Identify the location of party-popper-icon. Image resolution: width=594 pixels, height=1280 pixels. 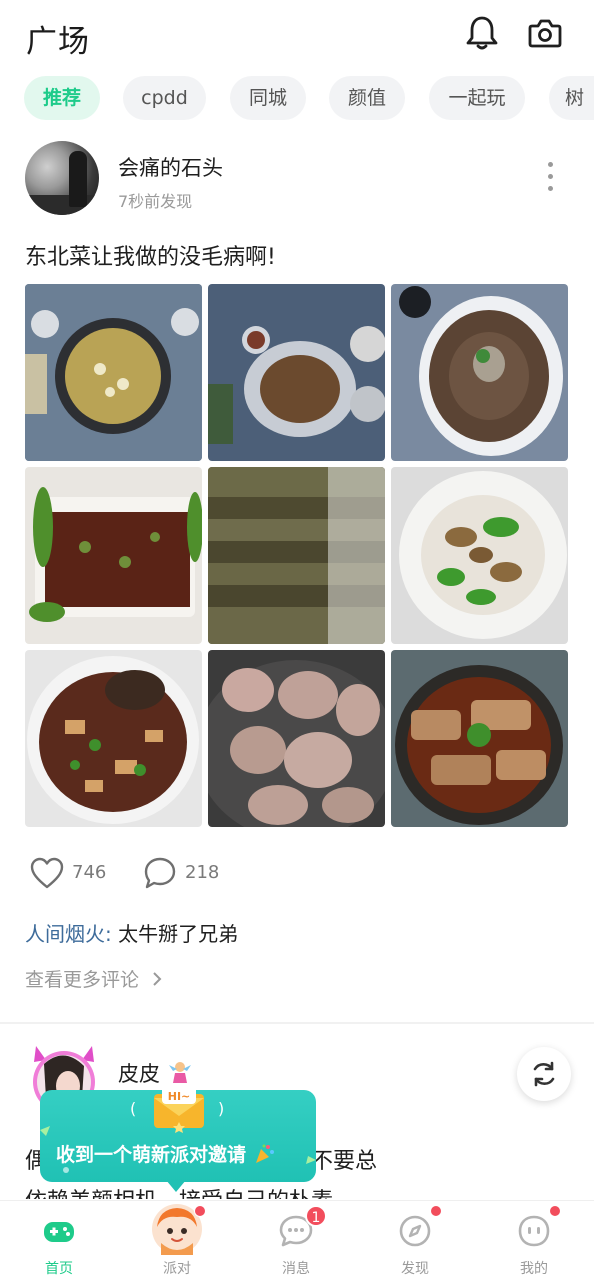
(264, 1153).